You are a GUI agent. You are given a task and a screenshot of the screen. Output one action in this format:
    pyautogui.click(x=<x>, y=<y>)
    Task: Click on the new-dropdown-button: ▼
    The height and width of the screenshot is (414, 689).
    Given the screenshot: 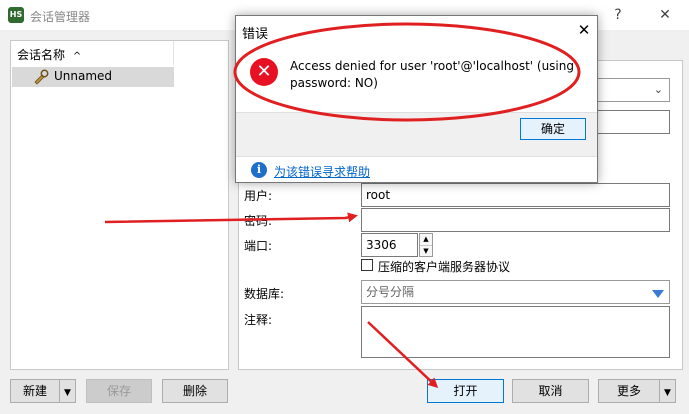 What is the action you would take?
    pyautogui.click(x=67, y=391)
    